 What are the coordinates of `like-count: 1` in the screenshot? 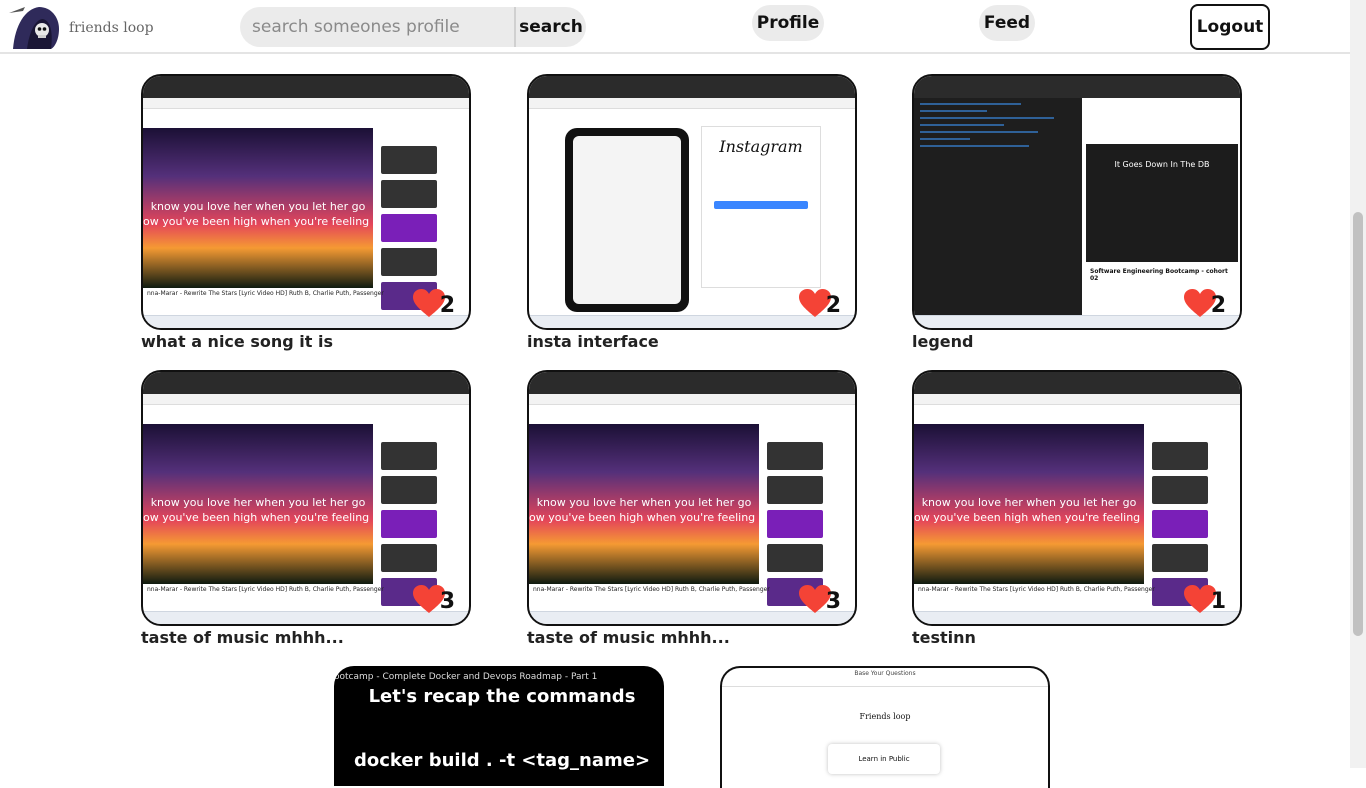 It's located at (1218, 601).